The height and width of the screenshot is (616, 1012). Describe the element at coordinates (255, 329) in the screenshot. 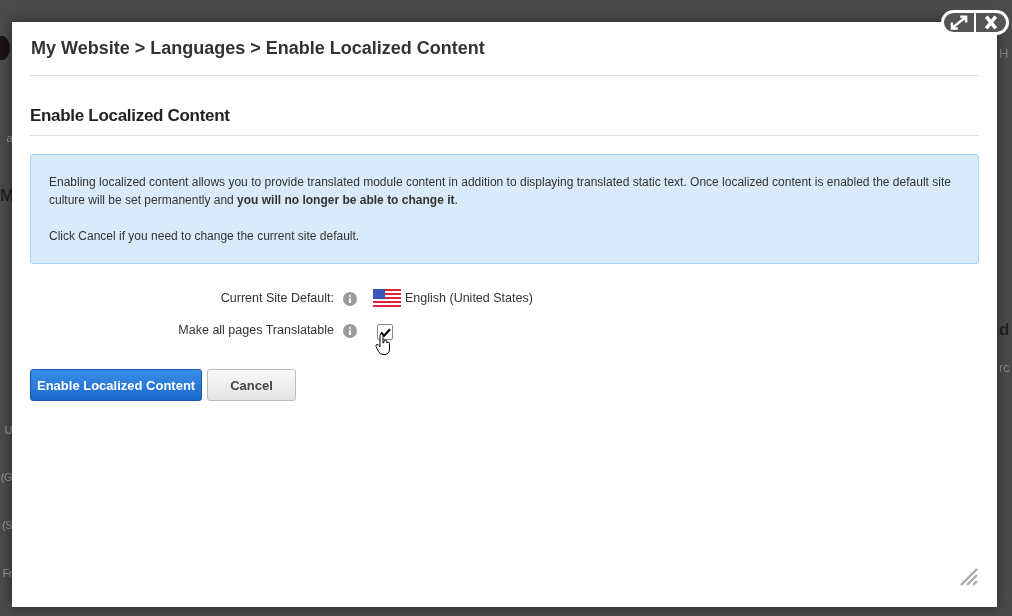

I see `field-label: Make all pages Translatable` at that location.